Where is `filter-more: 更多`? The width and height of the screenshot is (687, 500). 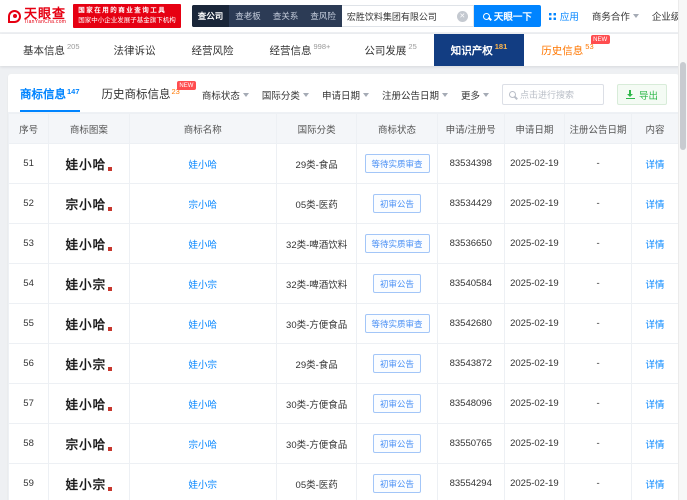 filter-more: 更多 is located at coordinates (475, 95).